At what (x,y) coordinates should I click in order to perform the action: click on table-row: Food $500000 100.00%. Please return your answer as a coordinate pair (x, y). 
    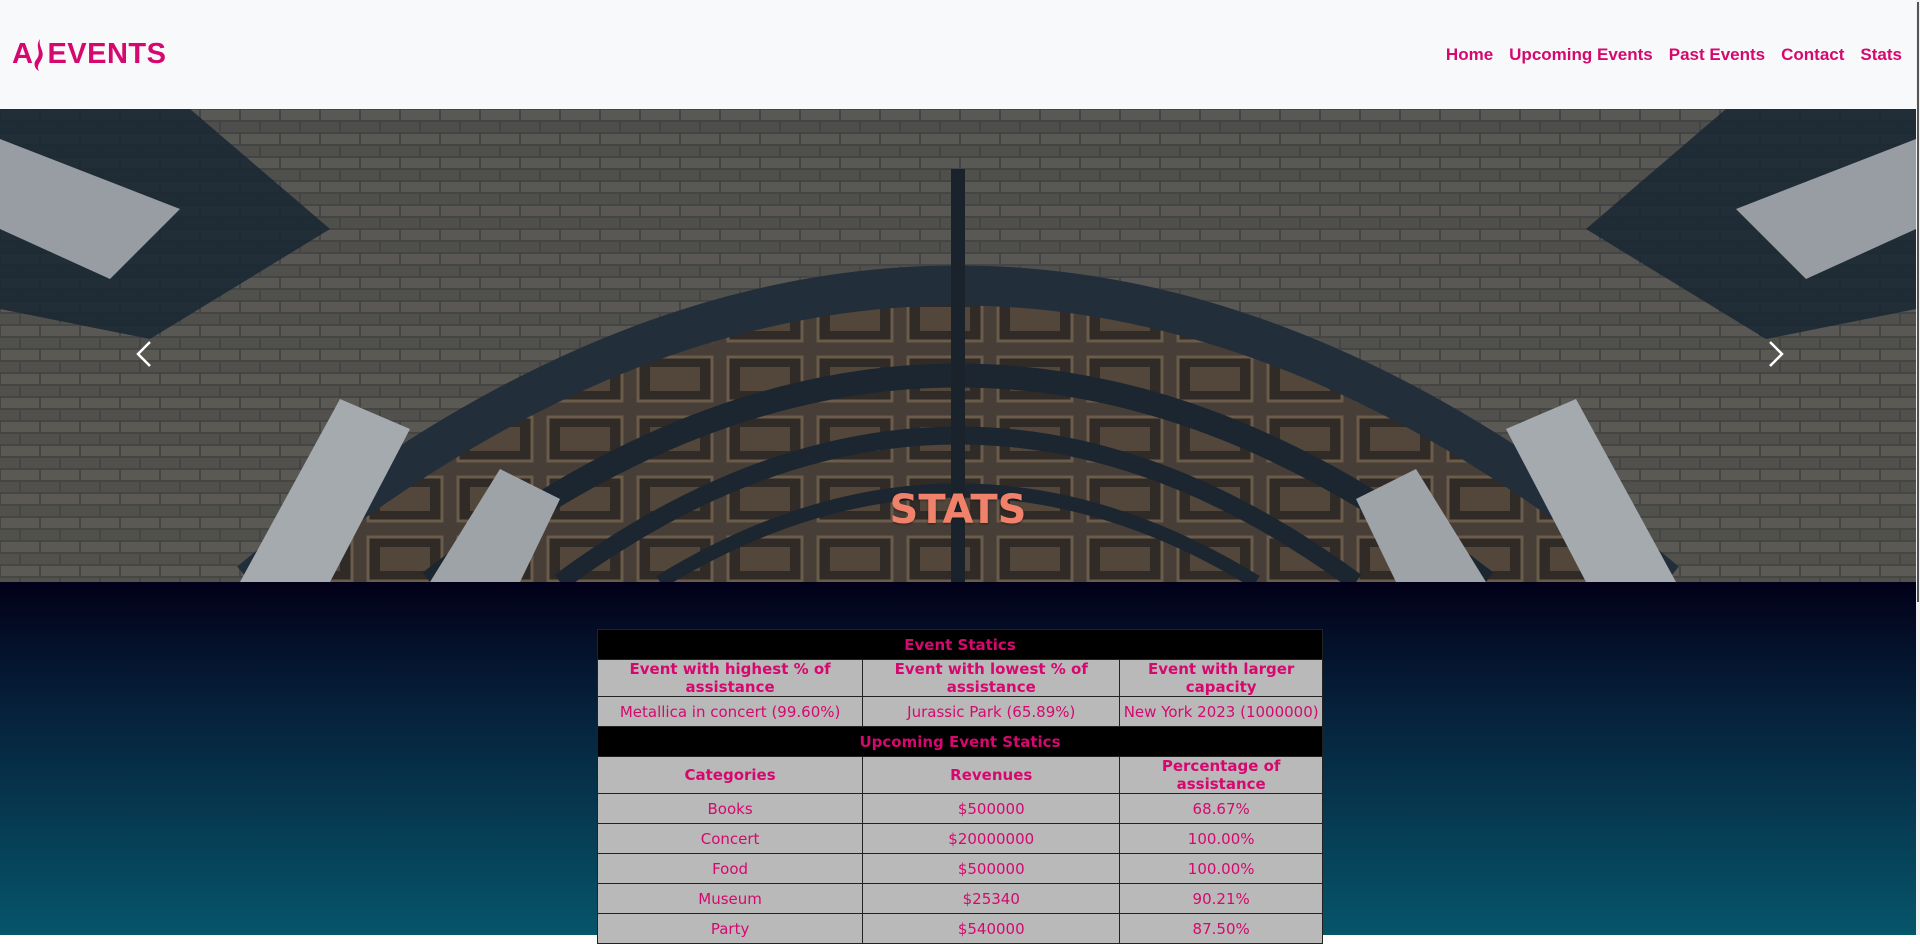
    Looking at the image, I should click on (959, 868).